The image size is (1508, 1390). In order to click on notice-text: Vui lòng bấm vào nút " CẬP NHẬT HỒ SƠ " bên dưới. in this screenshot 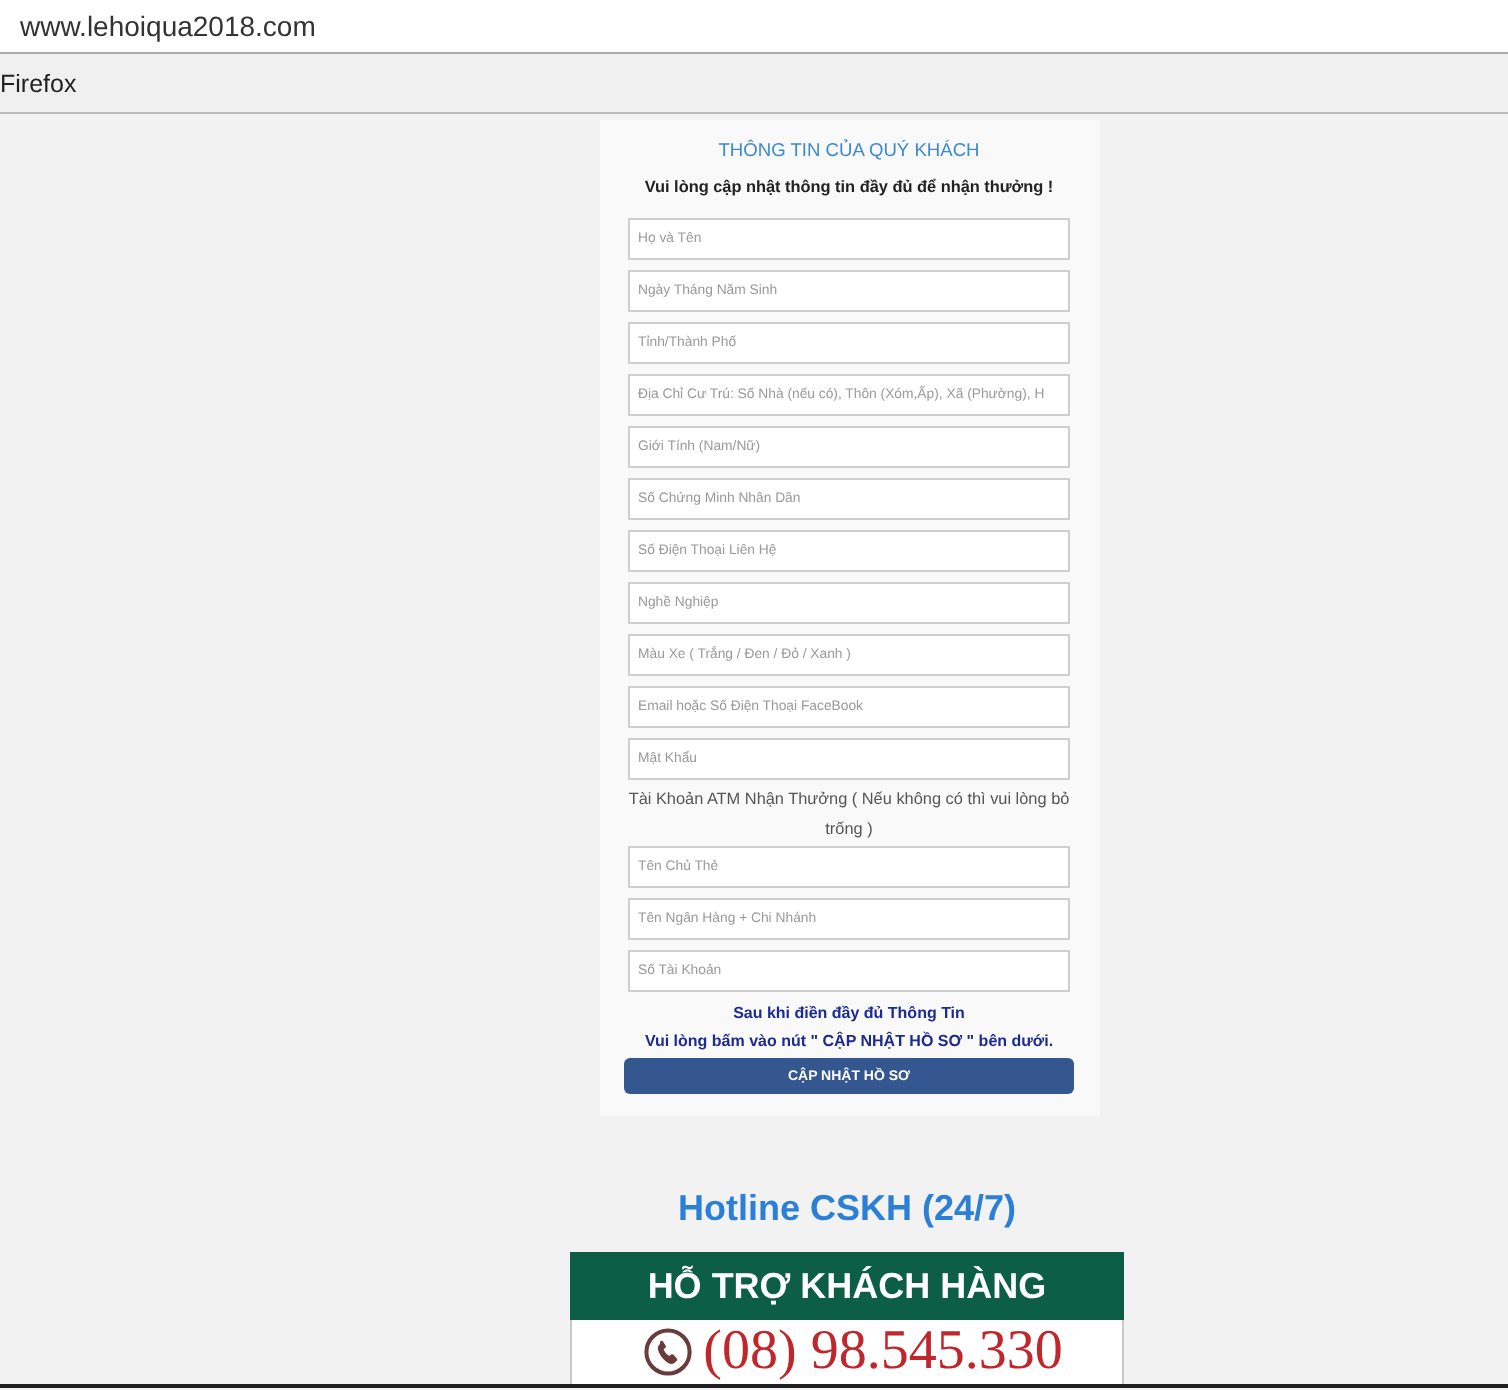, I will do `click(849, 1041)`.